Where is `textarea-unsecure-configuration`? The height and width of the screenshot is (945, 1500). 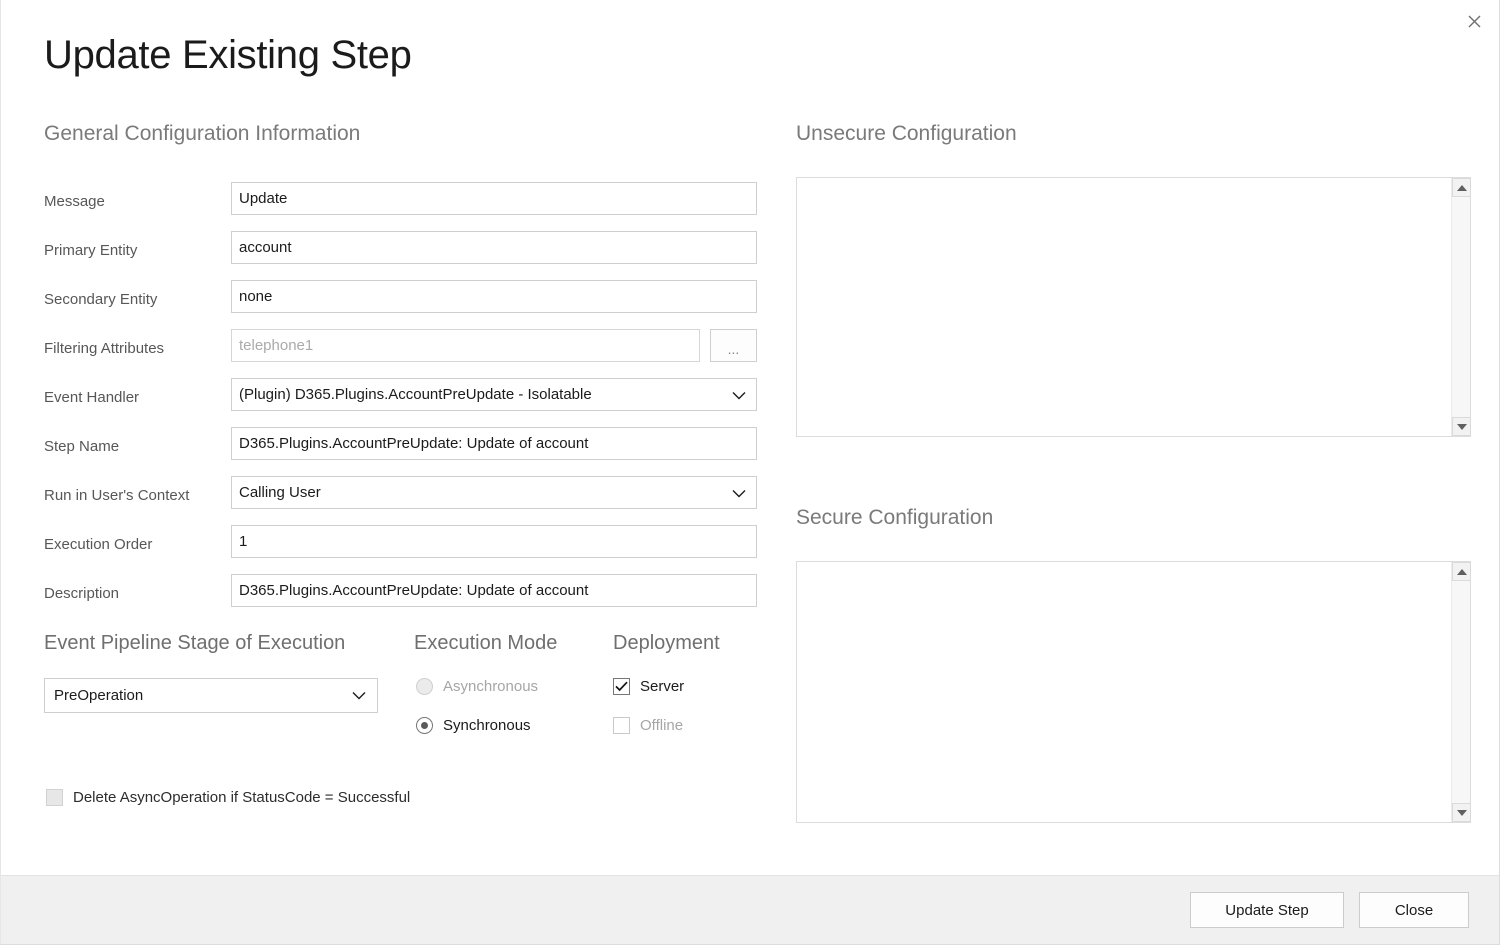 textarea-unsecure-configuration is located at coordinates (1124, 307).